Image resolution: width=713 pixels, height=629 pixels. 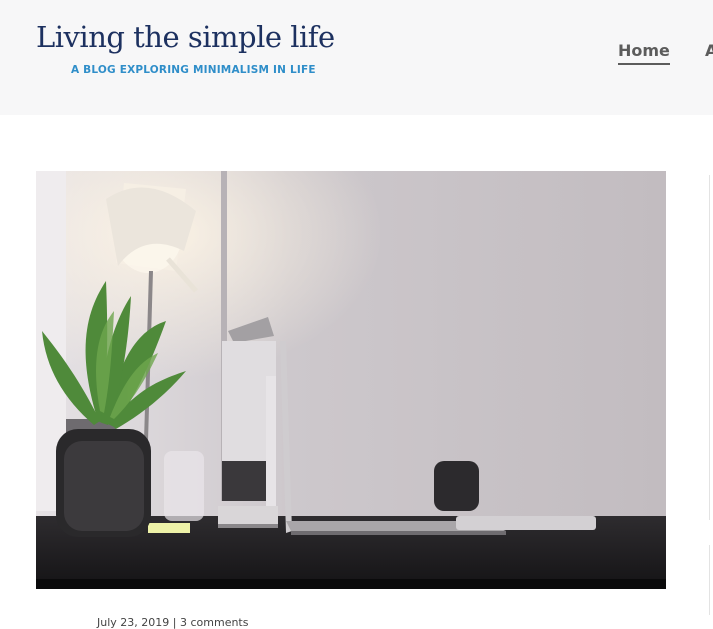 What do you see at coordinates (709, 580) in the screenshot?
I see `sidebar-divider-lower` at bounding box center [709, 580].